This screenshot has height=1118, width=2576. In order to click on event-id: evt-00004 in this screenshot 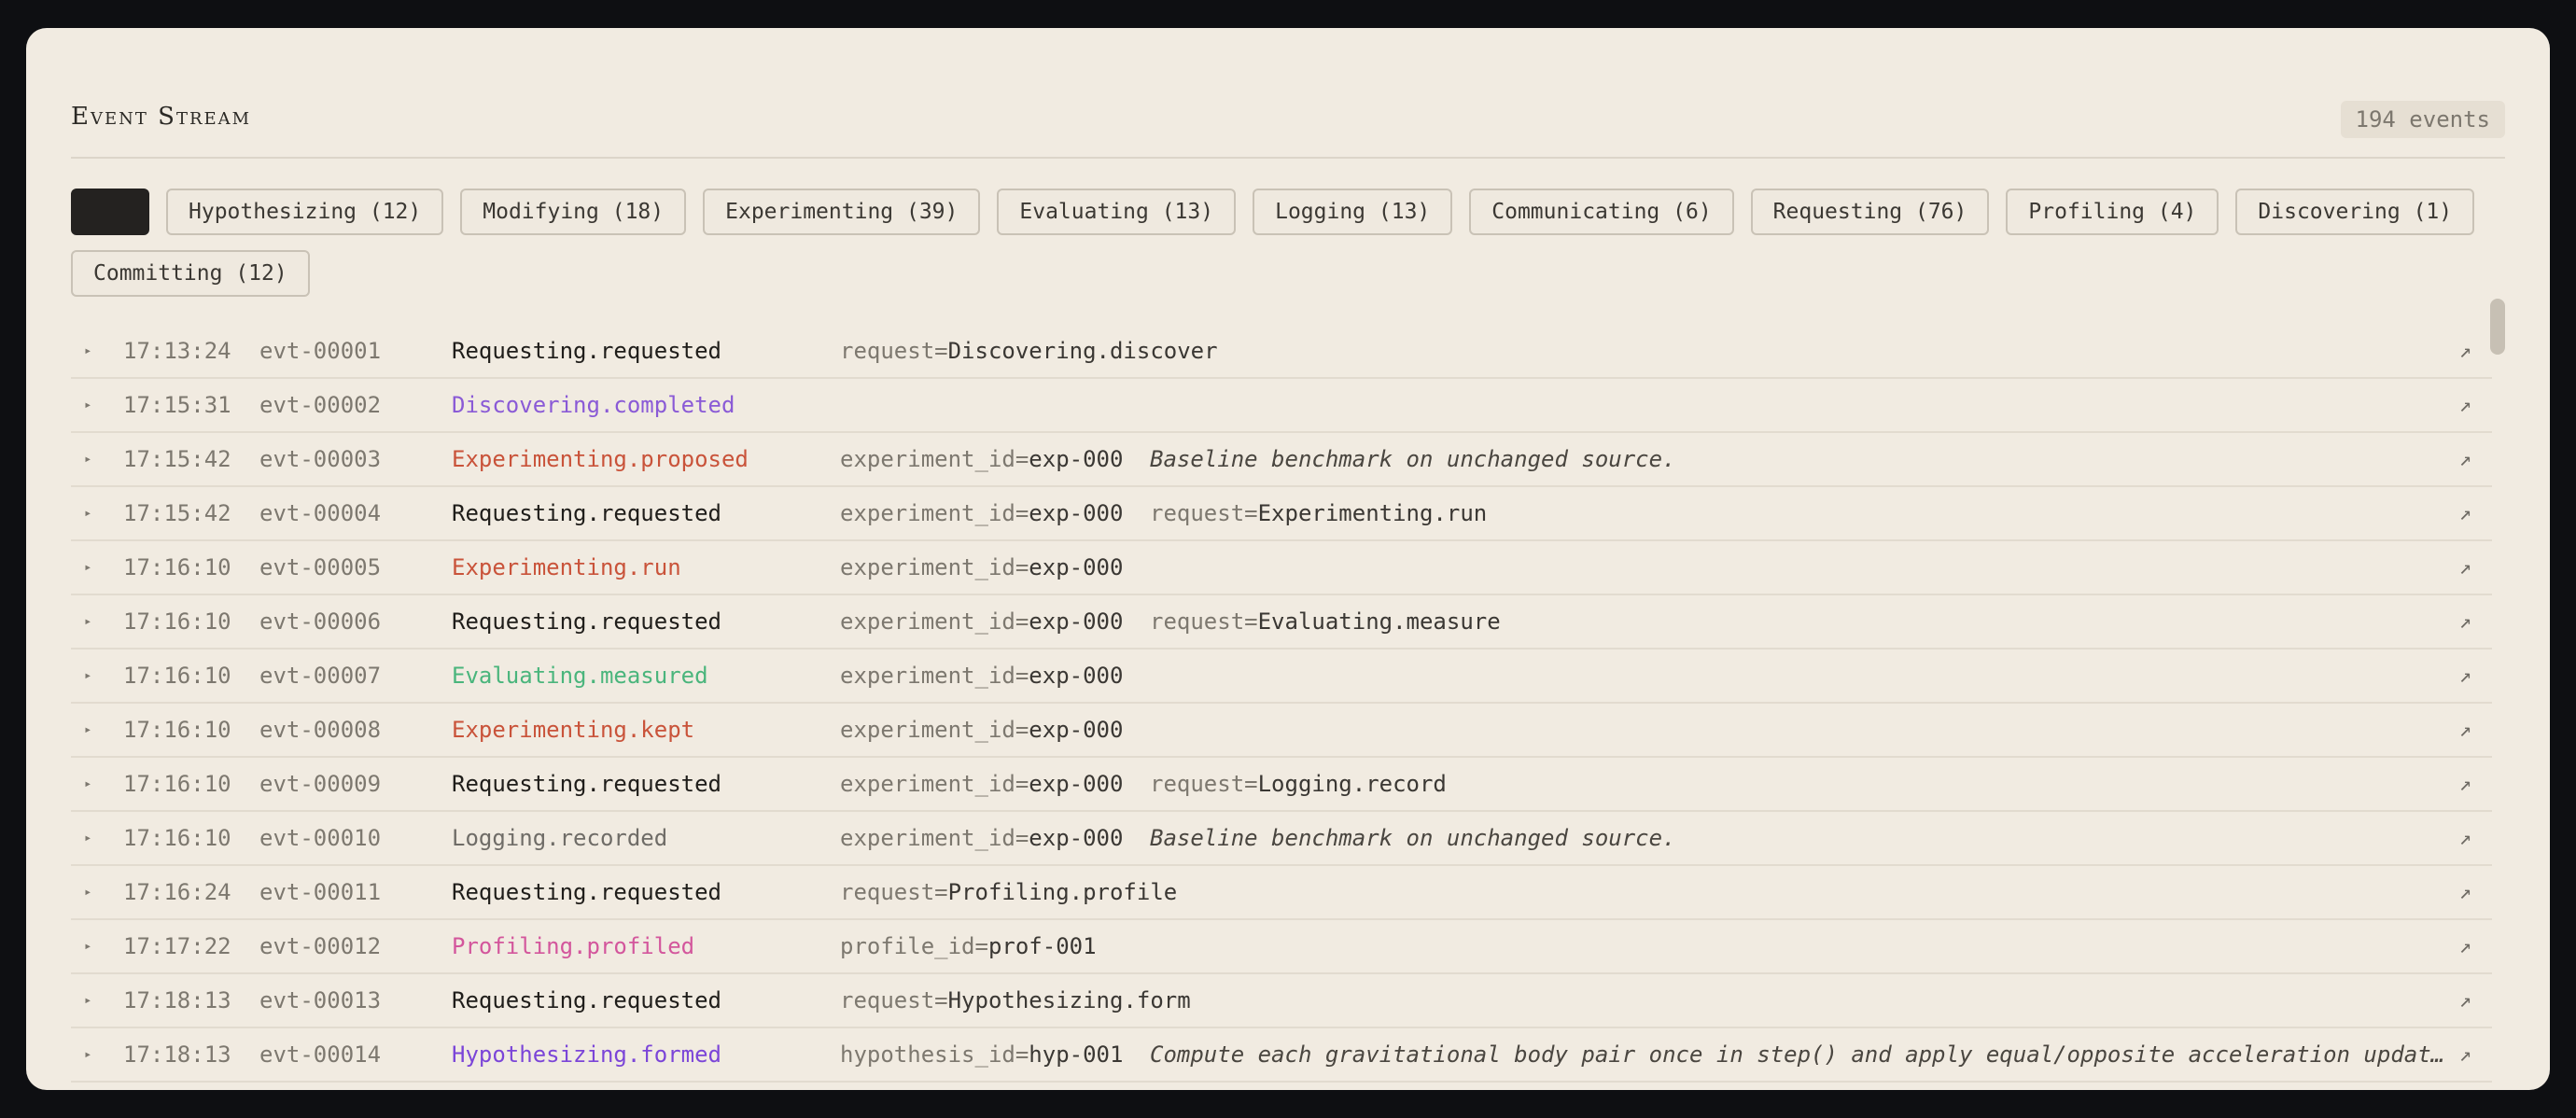, I will do `click(320, 513)`.